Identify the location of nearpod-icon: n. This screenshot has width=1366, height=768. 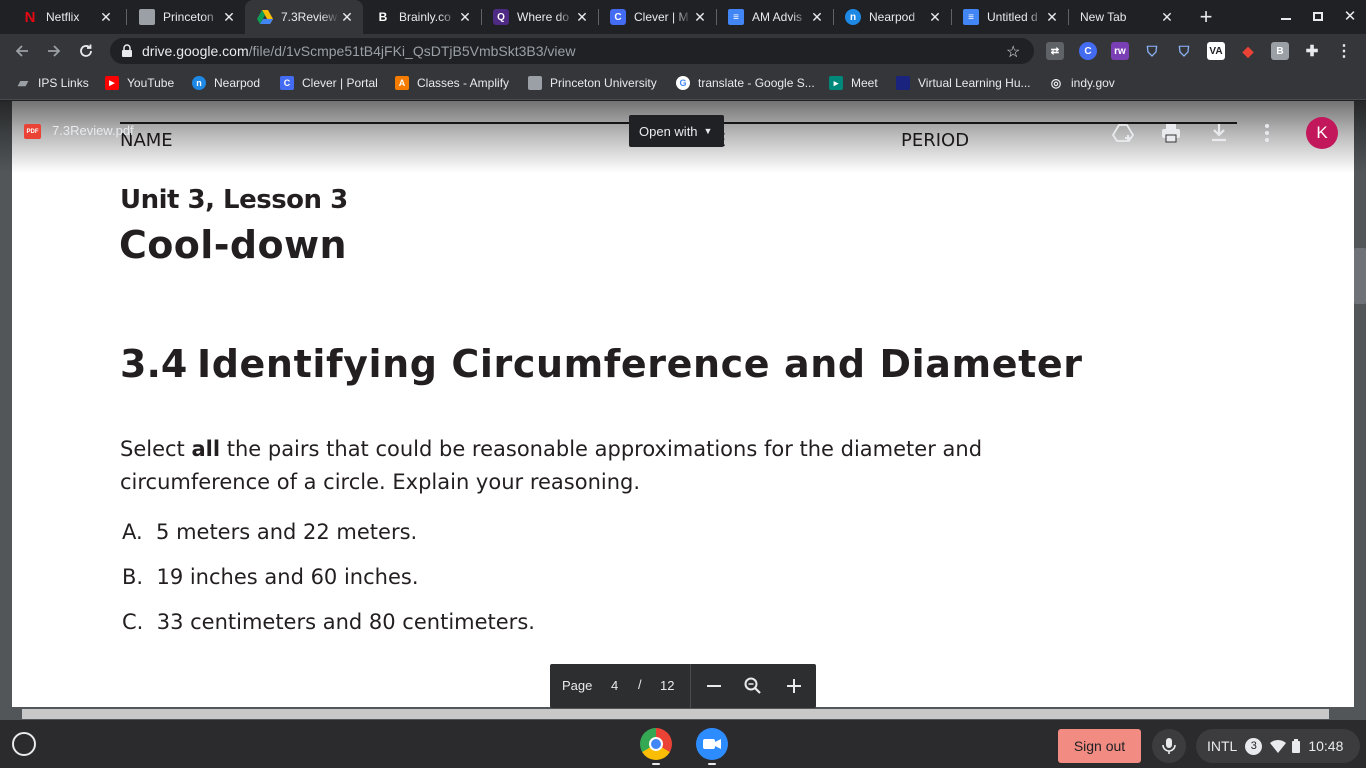
(199, 83).